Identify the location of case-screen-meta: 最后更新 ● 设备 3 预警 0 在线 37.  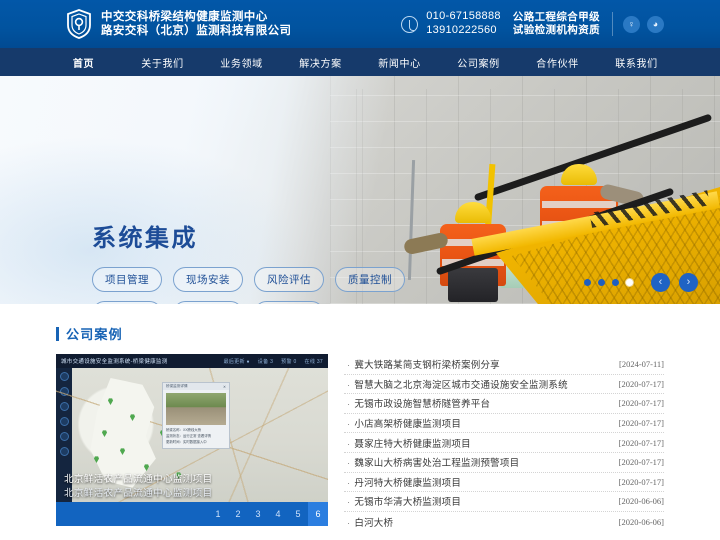
(273, 361).